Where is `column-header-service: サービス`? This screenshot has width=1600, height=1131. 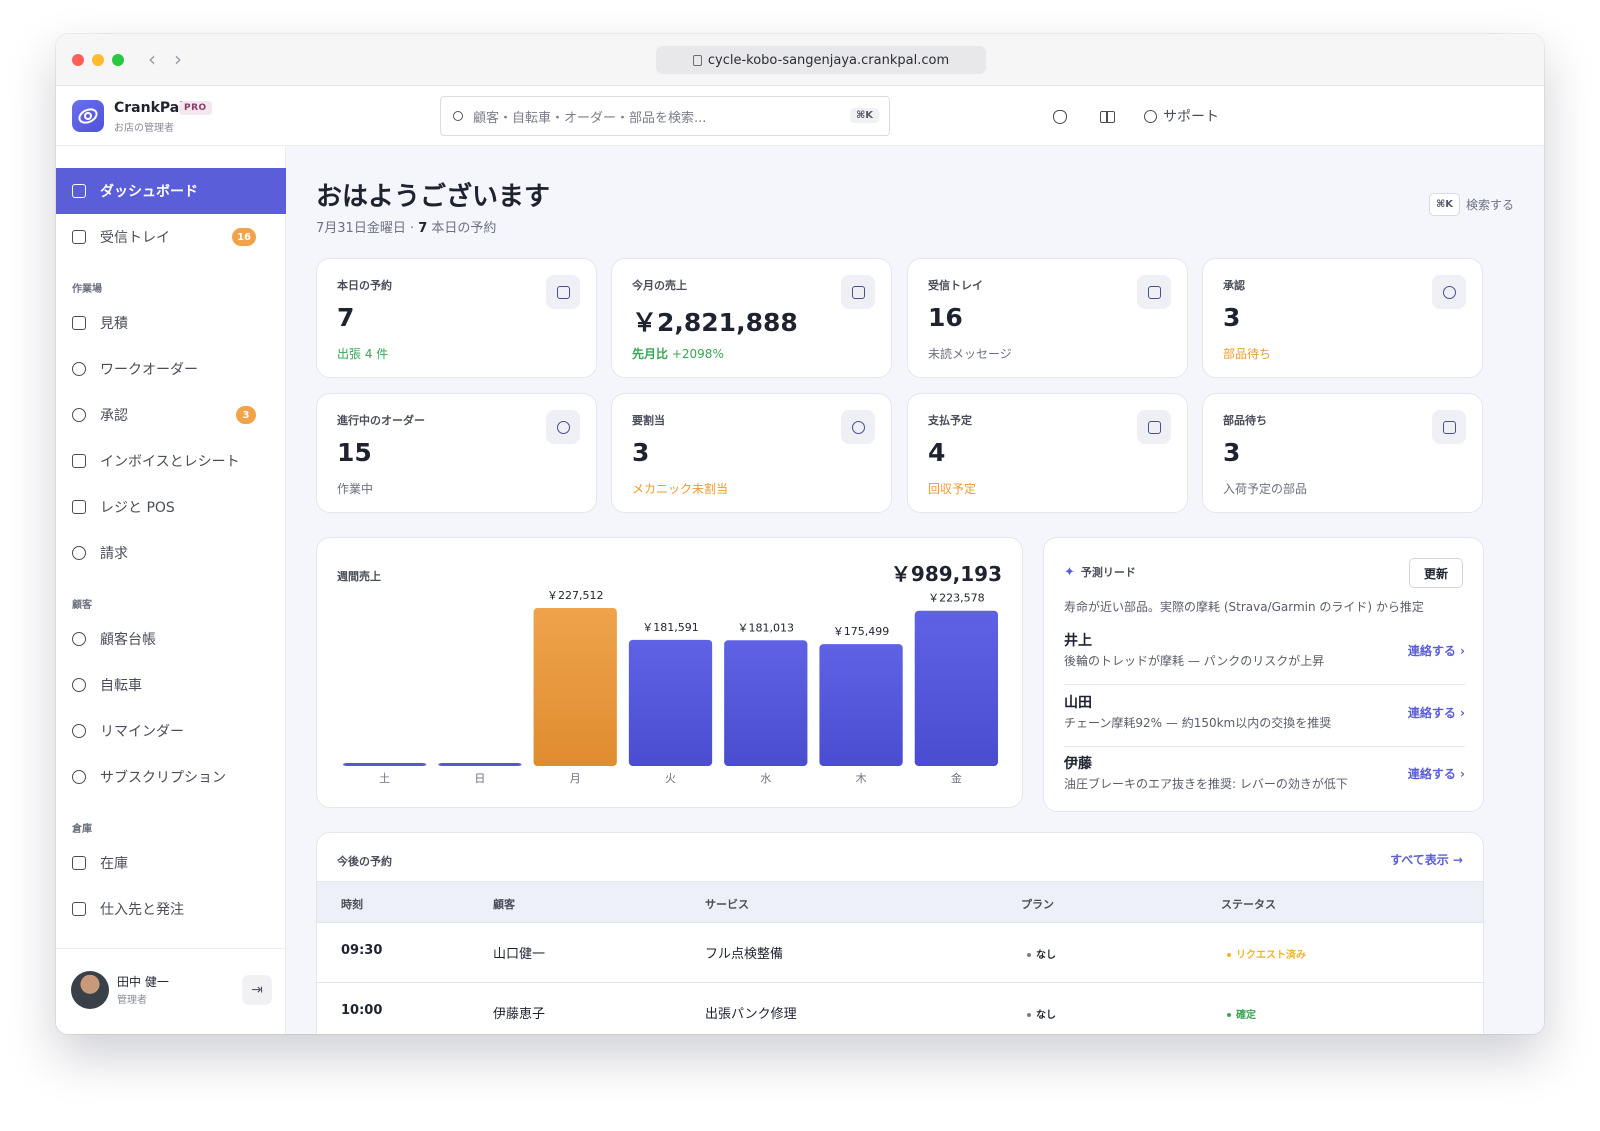
column-header-service: サービス is located at coordinates (727, 904).